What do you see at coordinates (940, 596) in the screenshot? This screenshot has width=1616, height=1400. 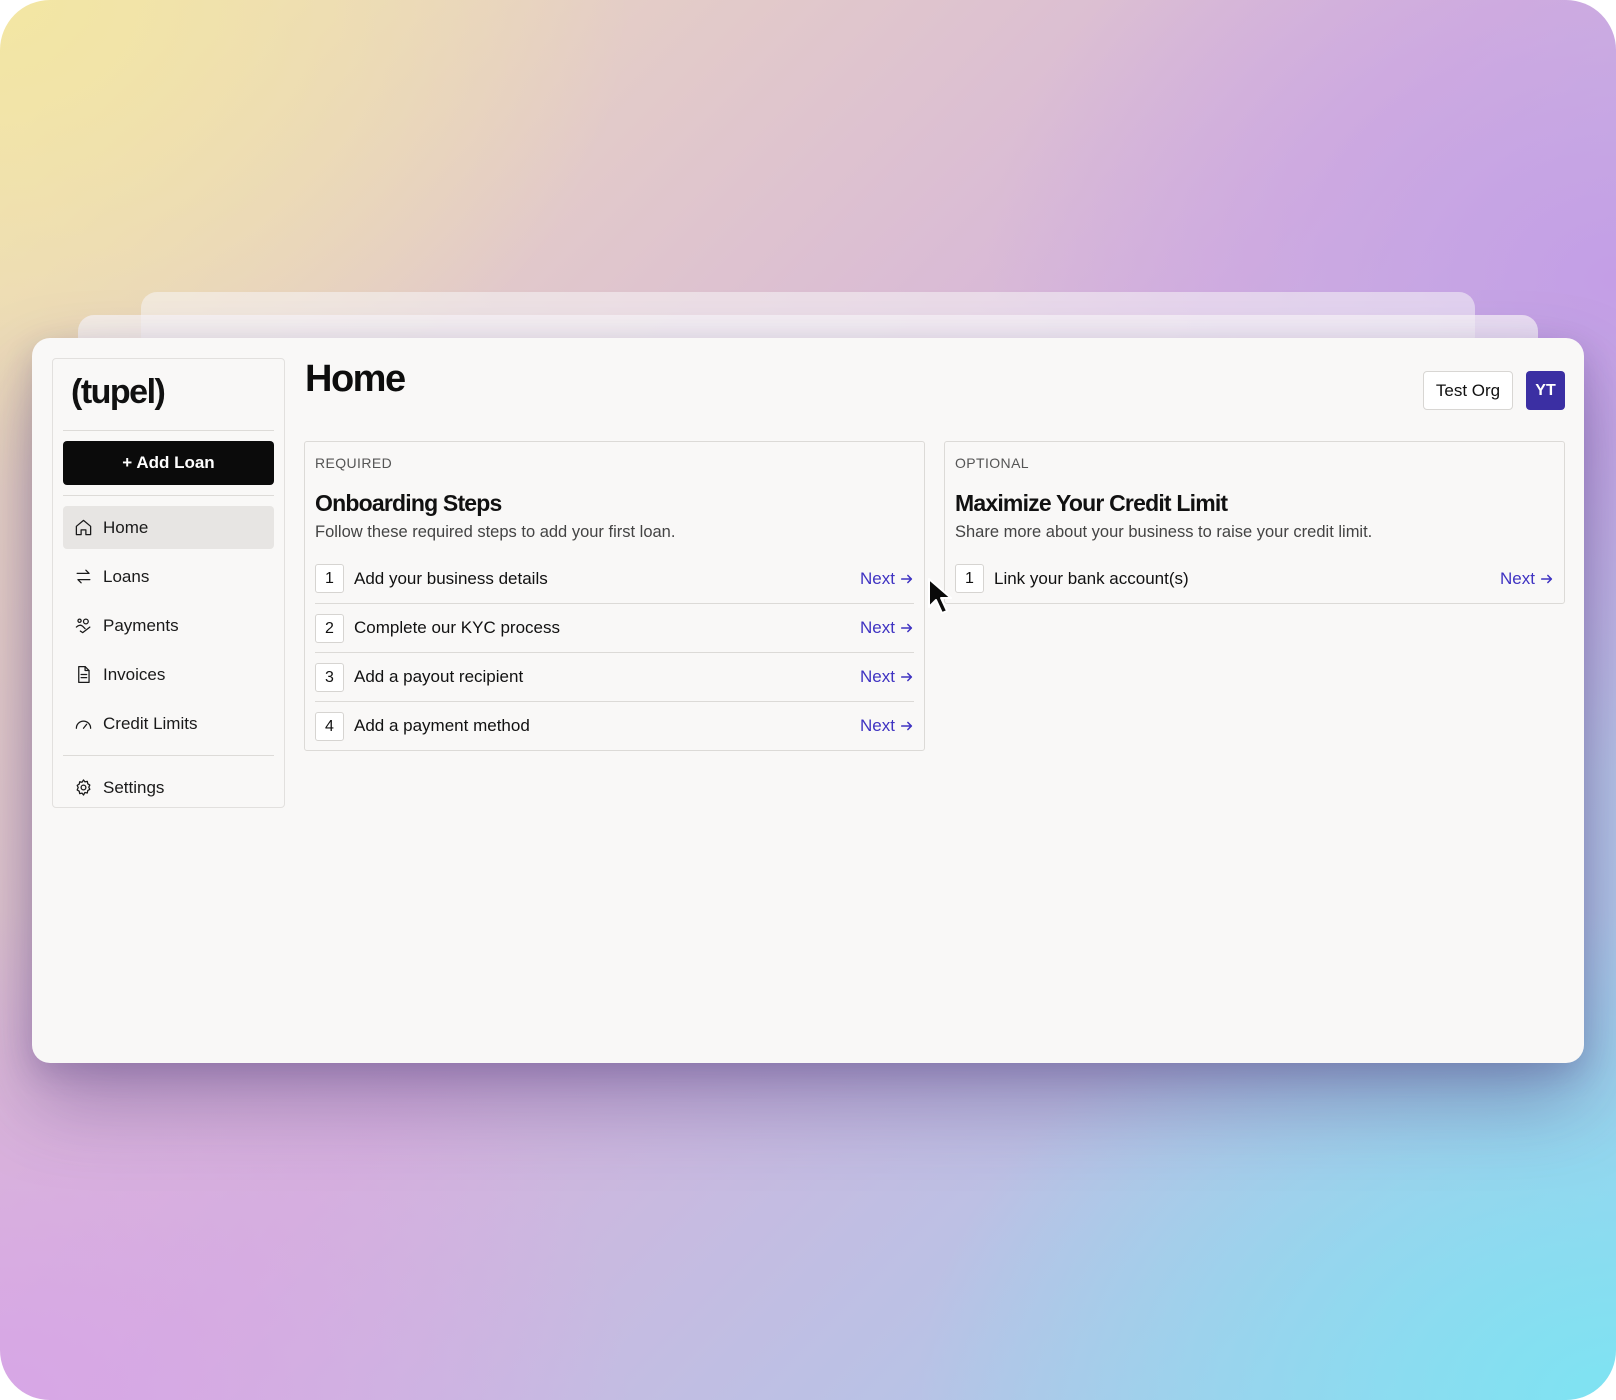 I see `mouse-cursor-icon` at bounding box center [940, 596].